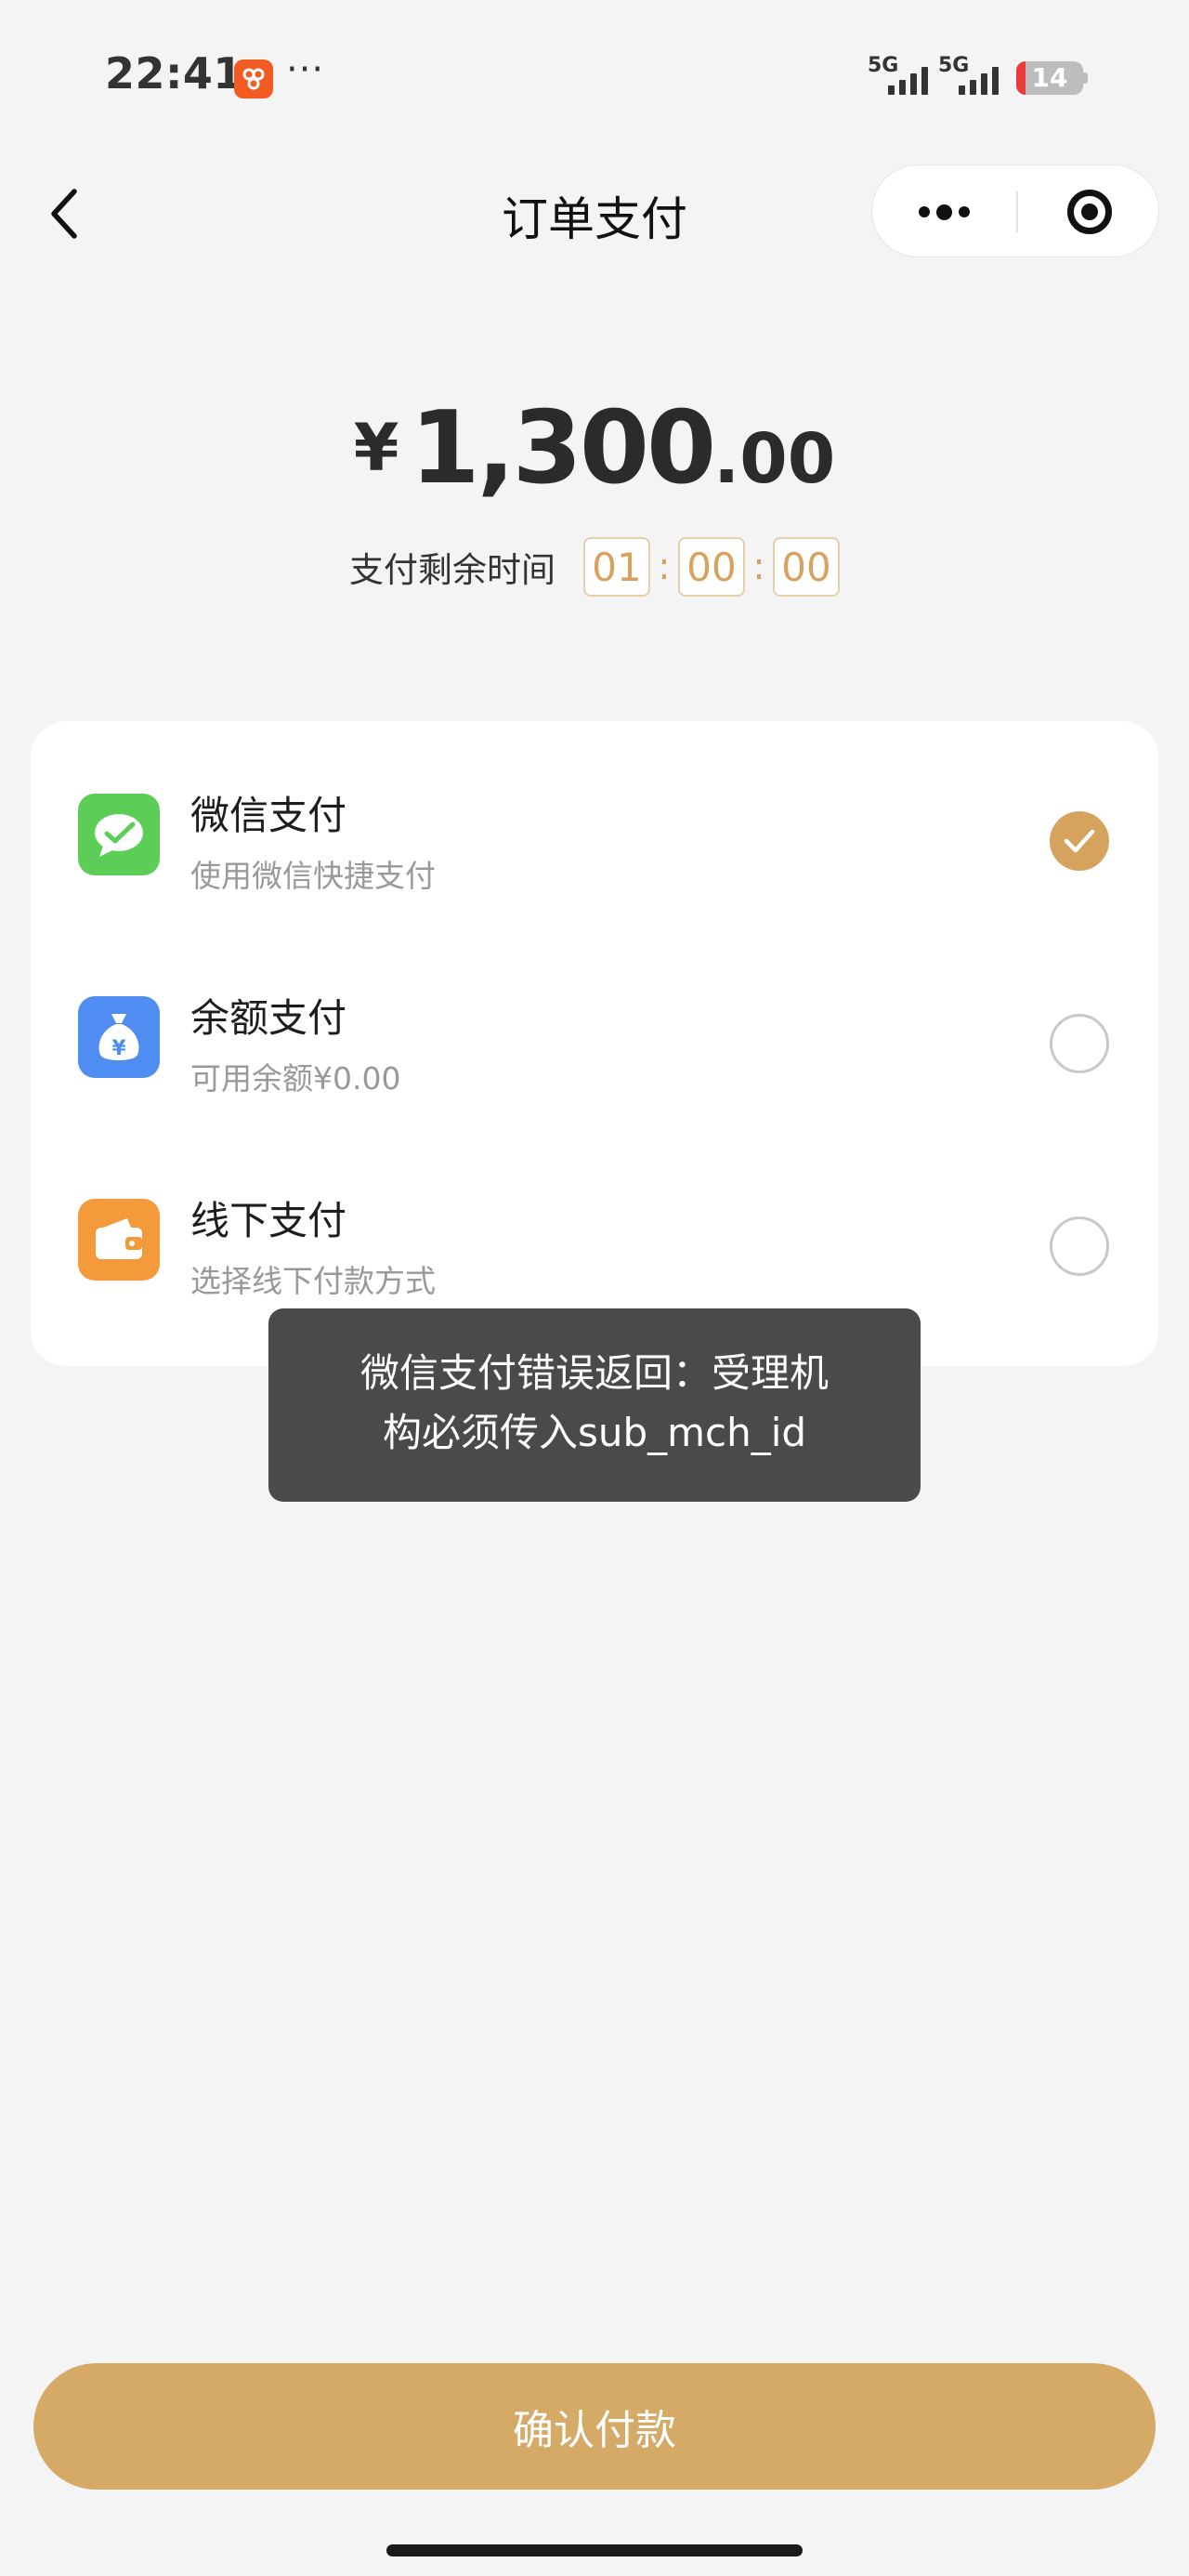  I want to click on countdown-label: 支付剩余时间, so click(452, 570).